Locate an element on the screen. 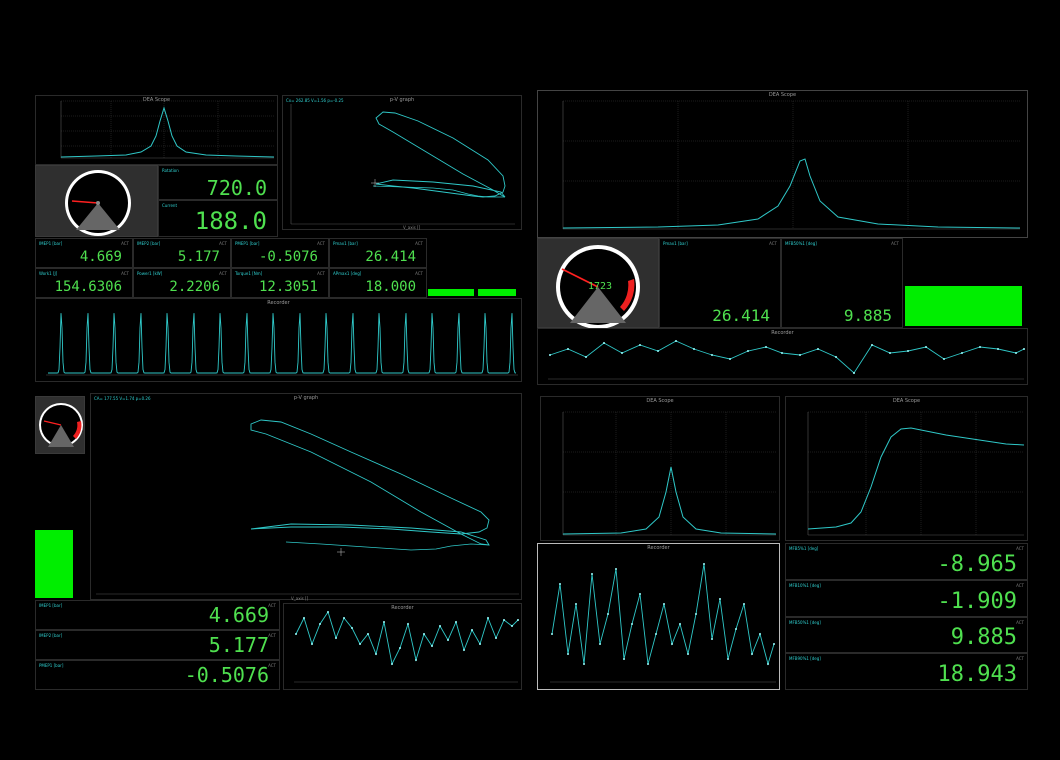  value-cell: PMEP1 [bar] ACT -0.5076 is located at coordinates (280, 253).